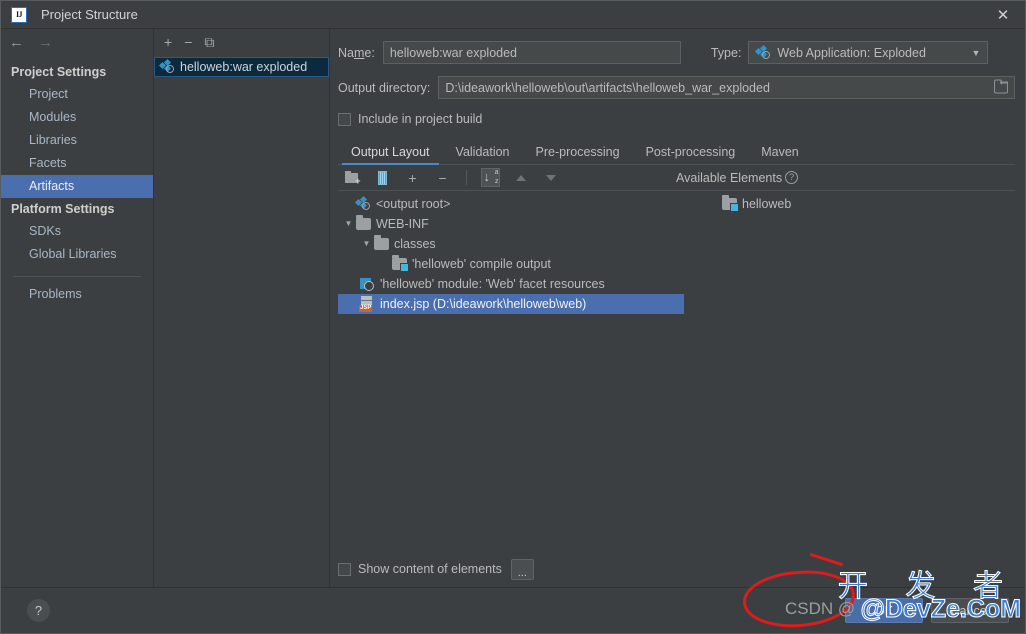  Describe the element at coordinates (209, 42) in the screenshot. I see `copy-artifact-button: ⧉` at that location.